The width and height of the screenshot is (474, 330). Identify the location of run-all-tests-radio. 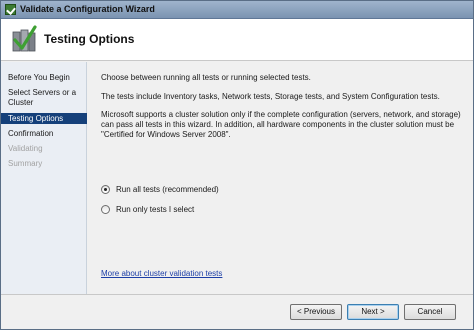
(105, 189).